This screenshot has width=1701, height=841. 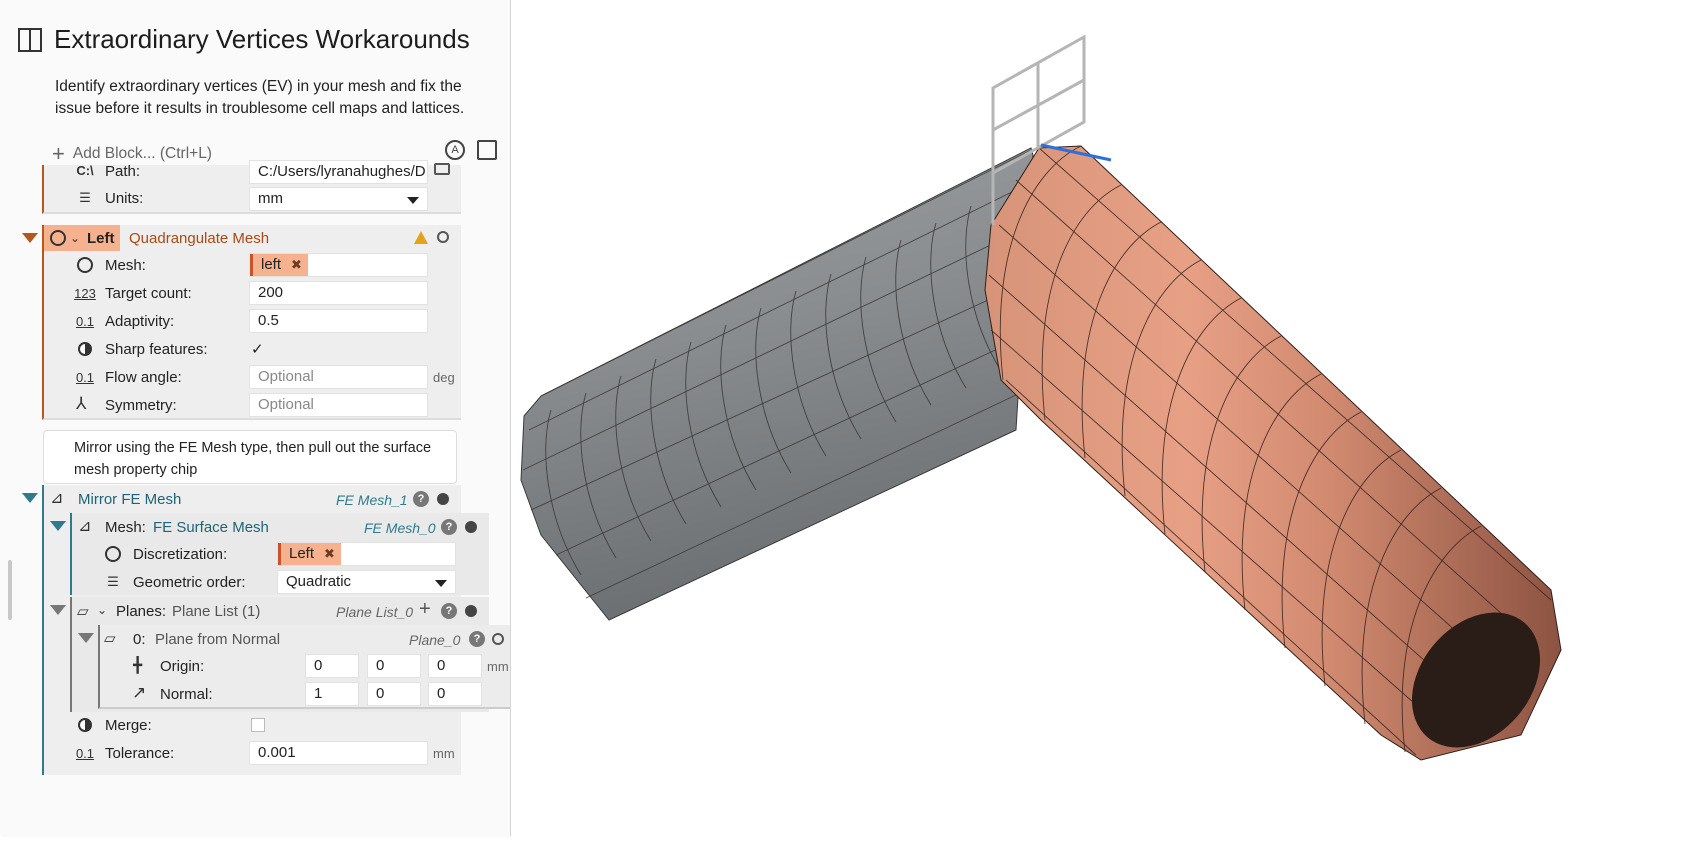 What do you see at coordinates (30, 39) in the screenshot?
I see `panel-toggle-icon` at bounding box center [30, 39].